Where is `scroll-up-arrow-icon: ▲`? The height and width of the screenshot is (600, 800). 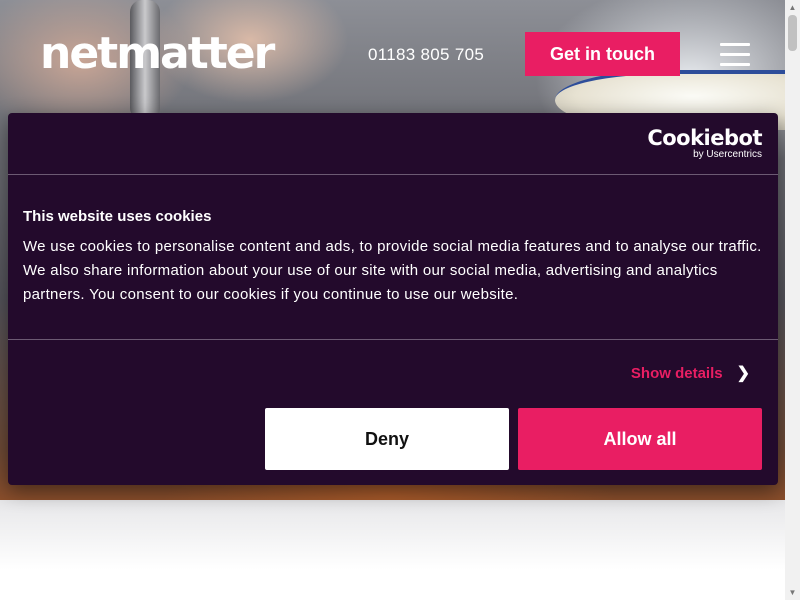
scroll-up-arrow-icon: ▲ is located at coordinates (792, 7).